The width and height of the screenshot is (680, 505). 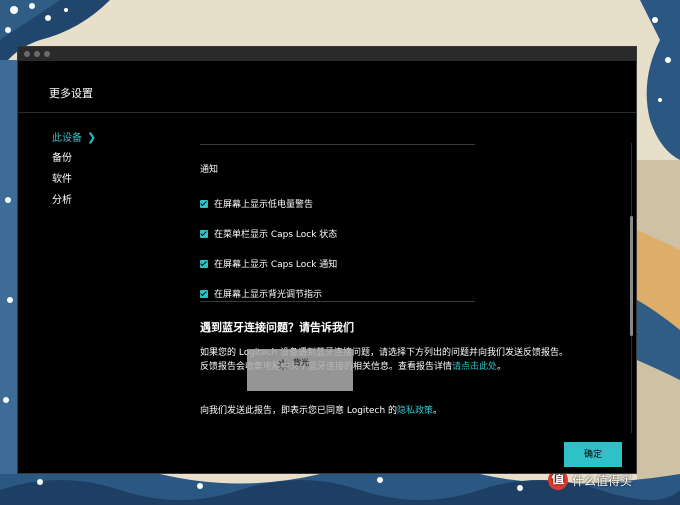 I want to click on sidebar-item-label: 此设备, so click(x=67, y=138).